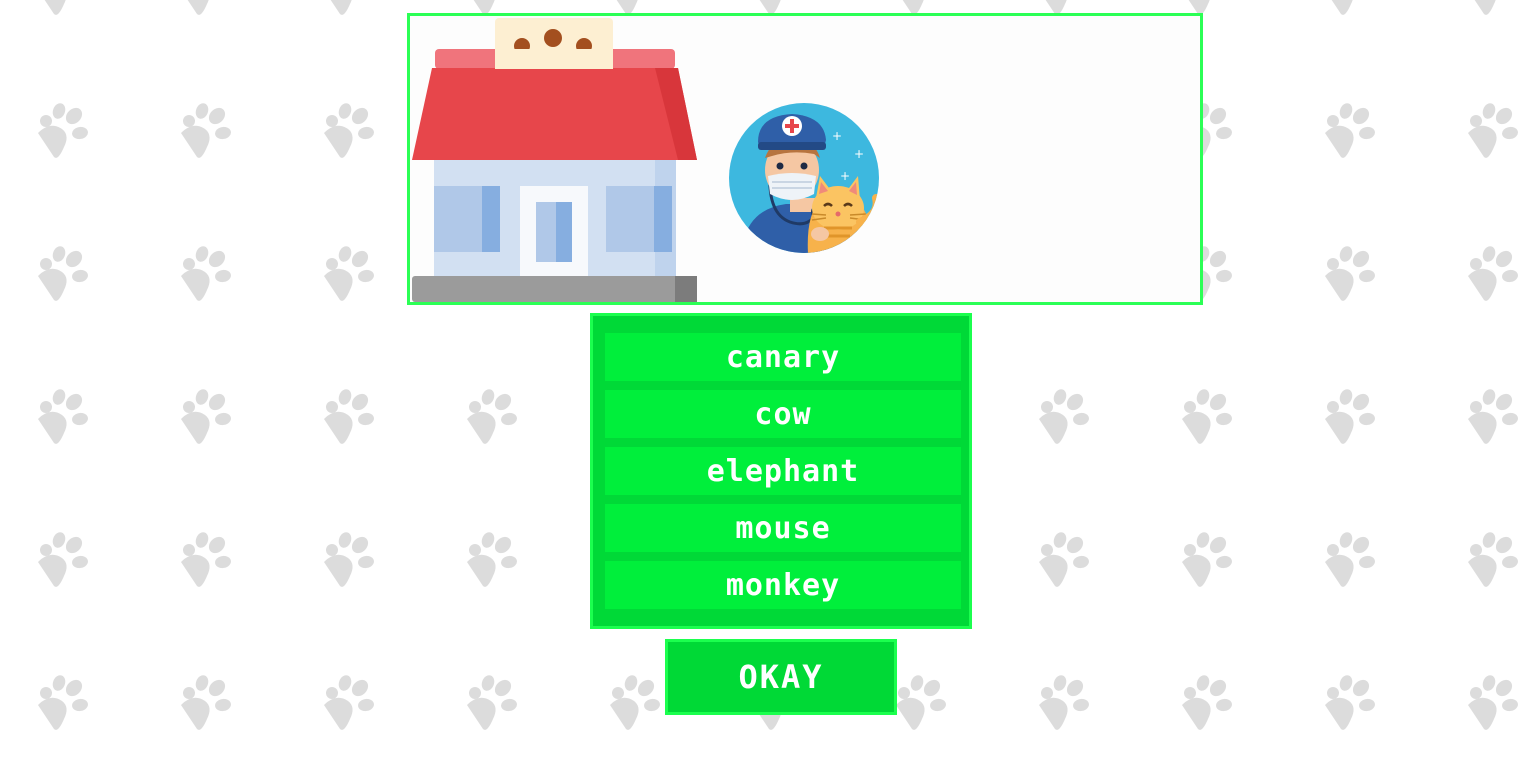 This screenshot has width=1534, height=767. I want to click on choice-canary: canary, so click(783, 357).